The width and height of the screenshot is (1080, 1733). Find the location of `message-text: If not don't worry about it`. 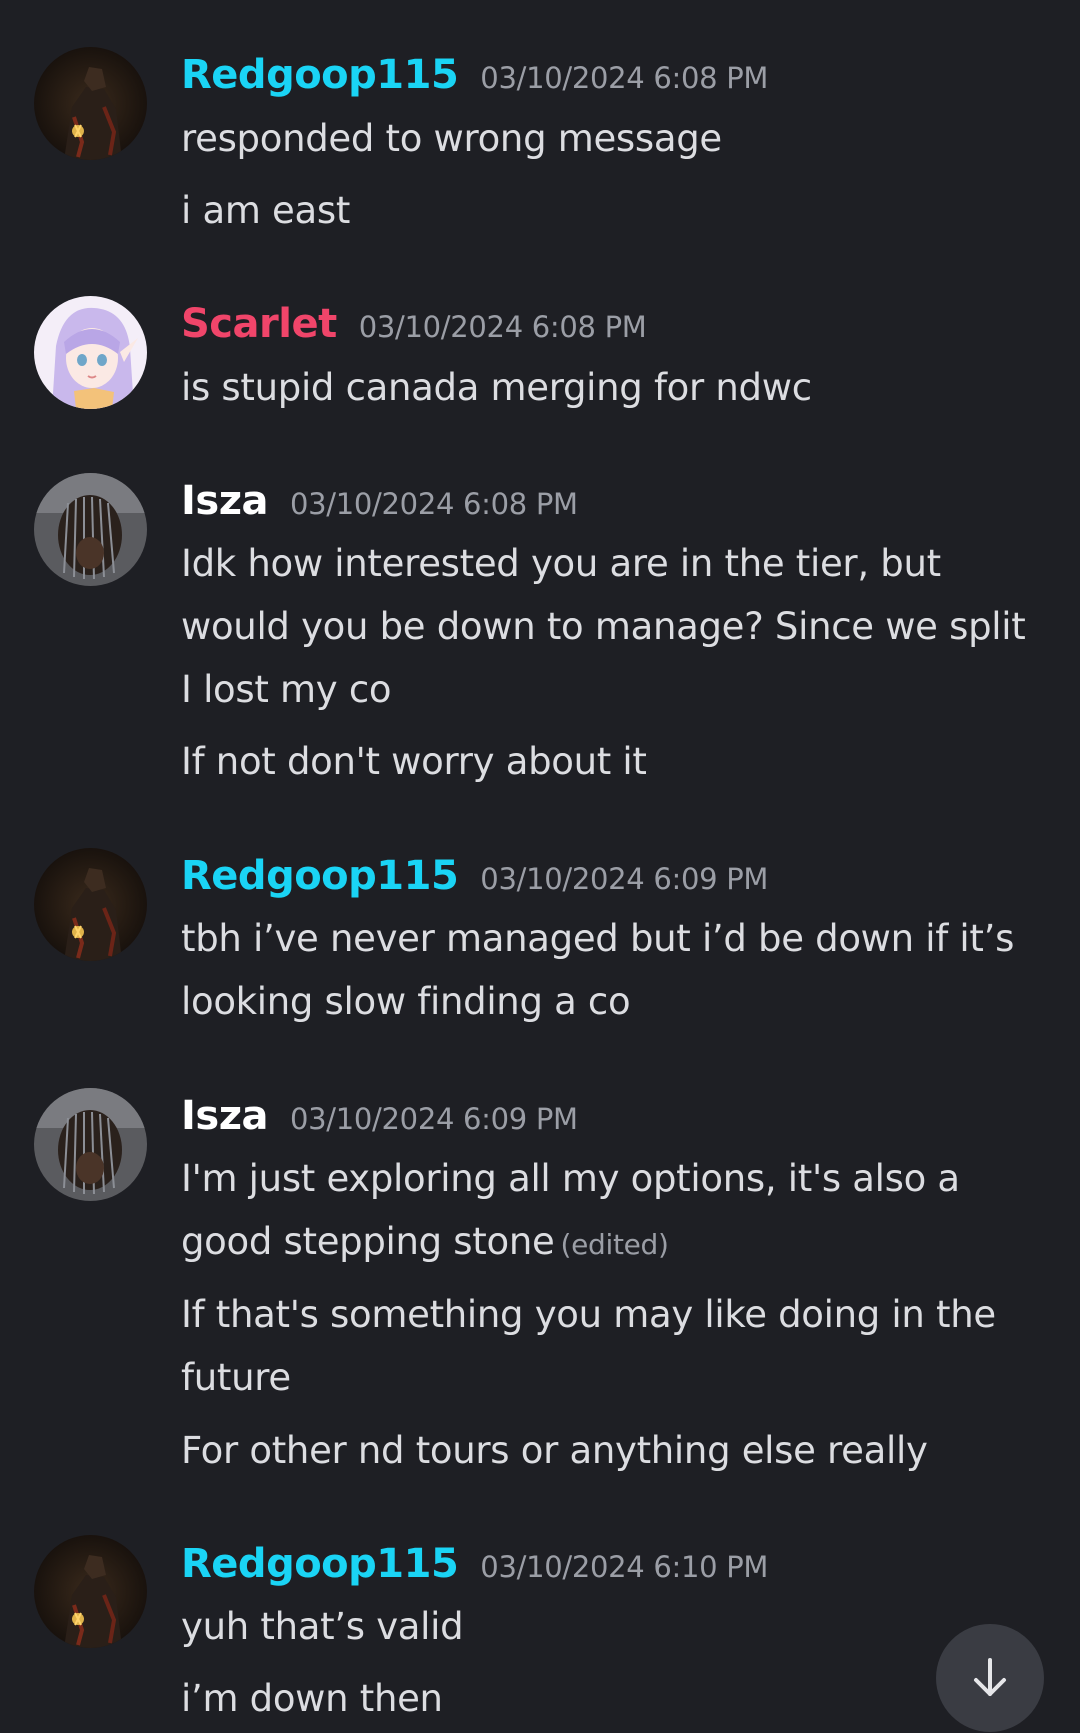

message-text: If not don't worry about it is located at coordinates (611, 761).